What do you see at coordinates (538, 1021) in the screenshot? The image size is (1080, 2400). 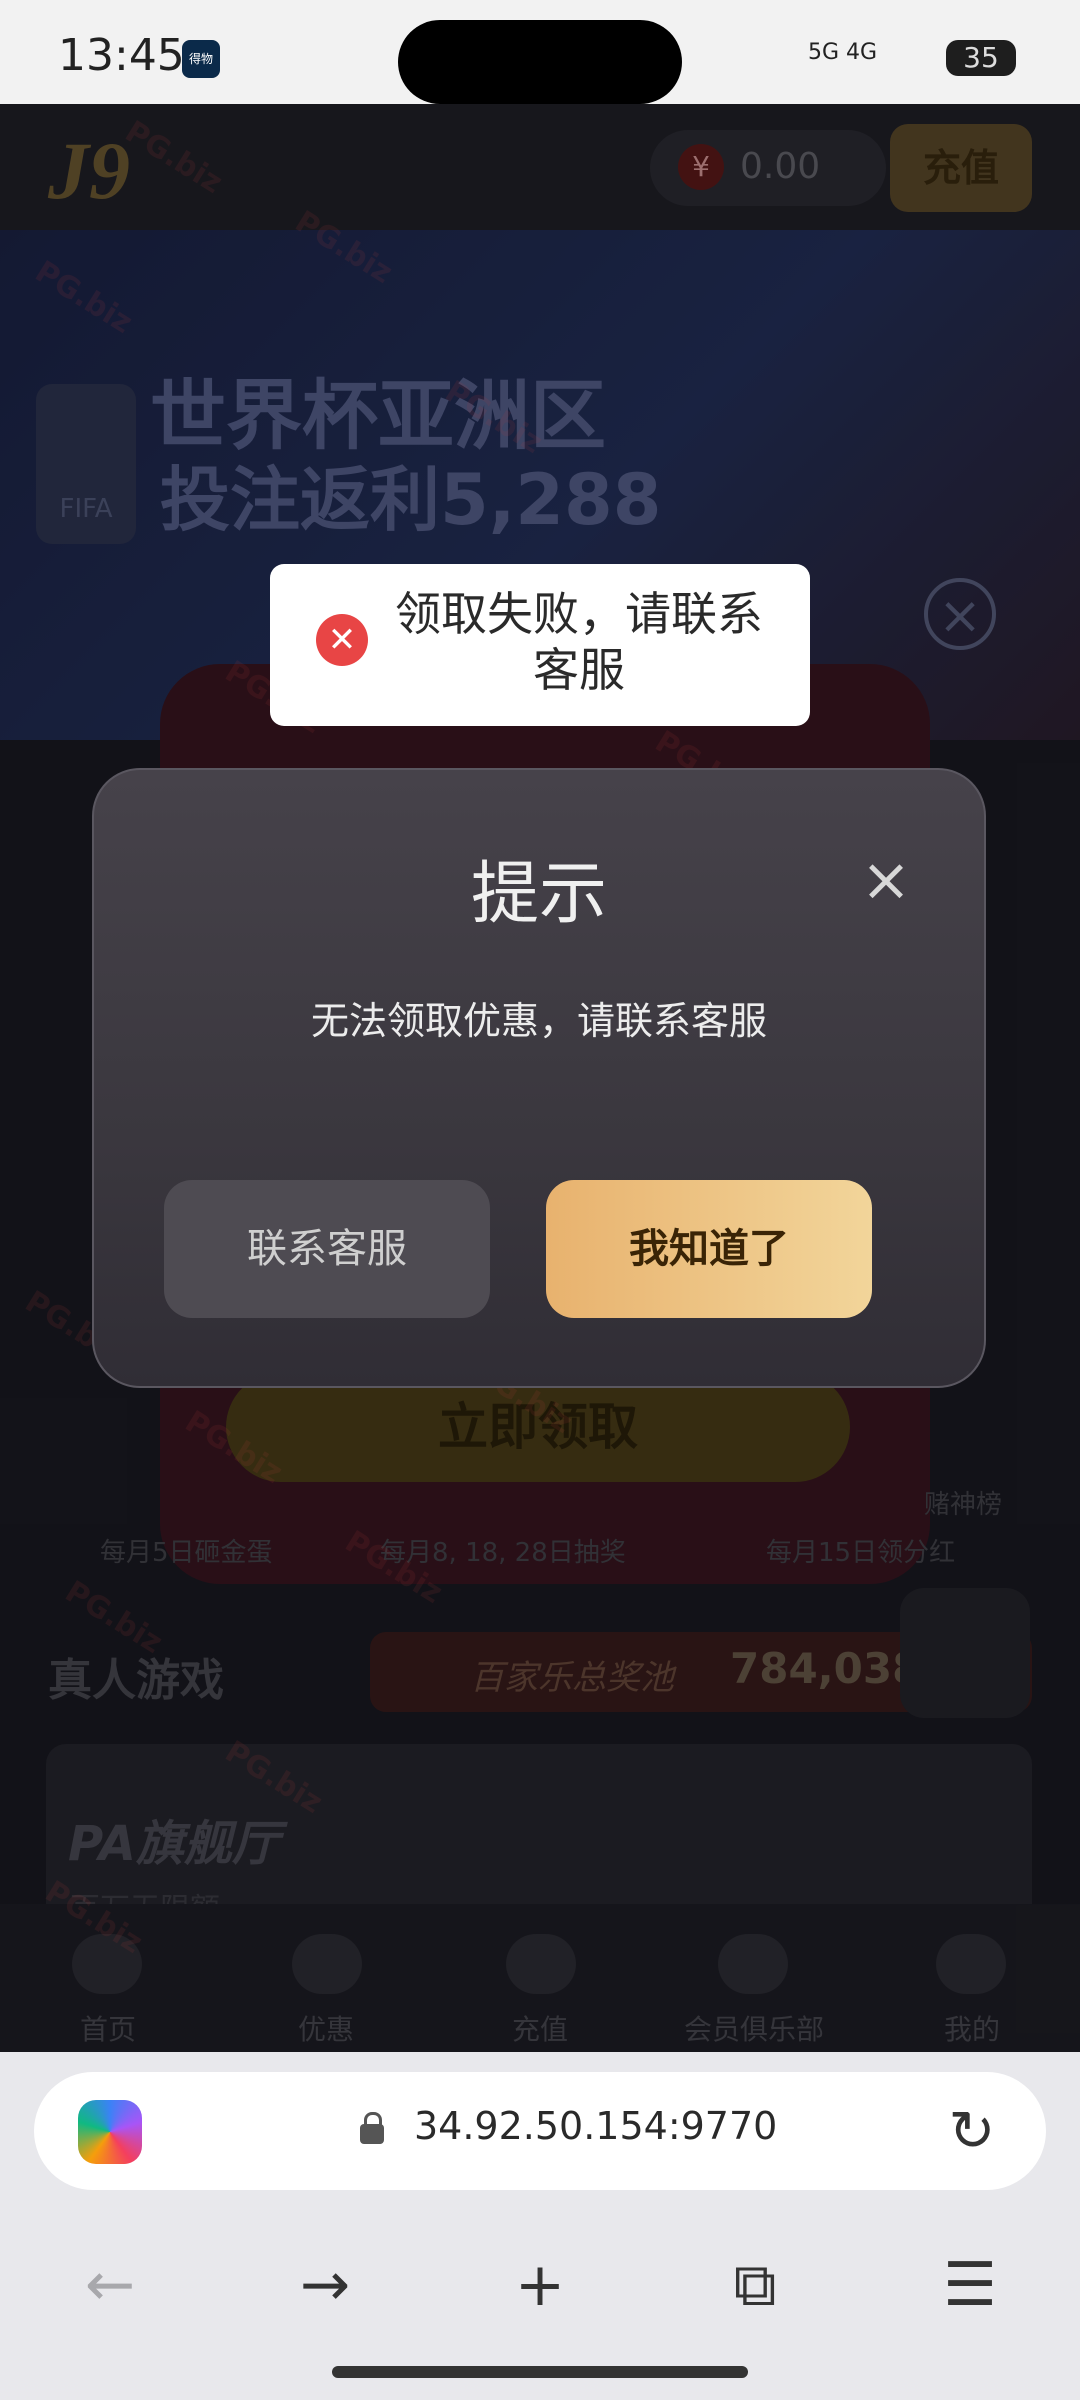 I see `dialog-message: 无法领取优惠，请联系客服` at bounding box center [538, 1021].